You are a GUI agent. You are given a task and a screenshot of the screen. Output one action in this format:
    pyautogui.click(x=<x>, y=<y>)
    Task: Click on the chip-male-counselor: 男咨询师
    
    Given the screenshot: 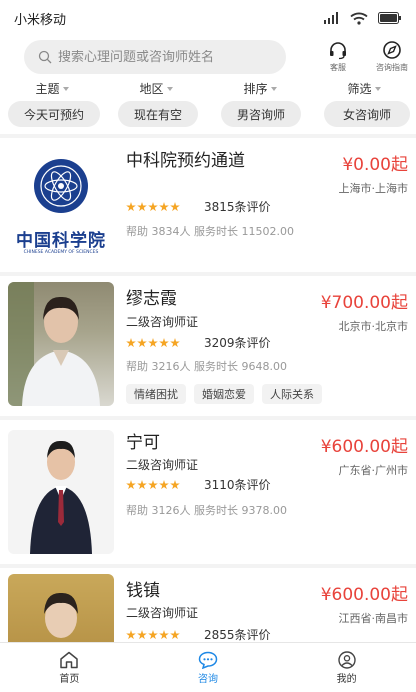 What is the action you would take?
    pyautogui.click(x=261, y=114)
    